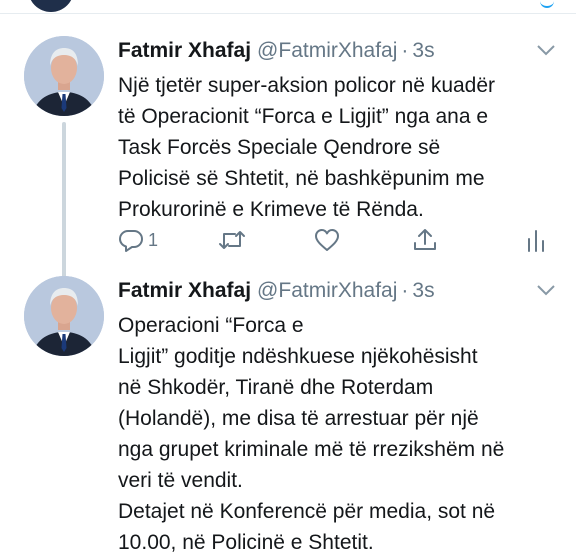  I want to click on divider, so click(288, 13).